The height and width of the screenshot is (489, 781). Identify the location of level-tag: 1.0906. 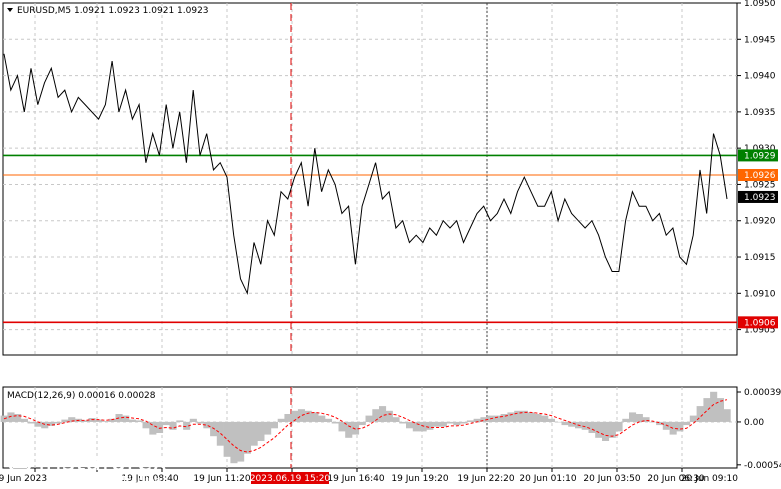
(760, 323).